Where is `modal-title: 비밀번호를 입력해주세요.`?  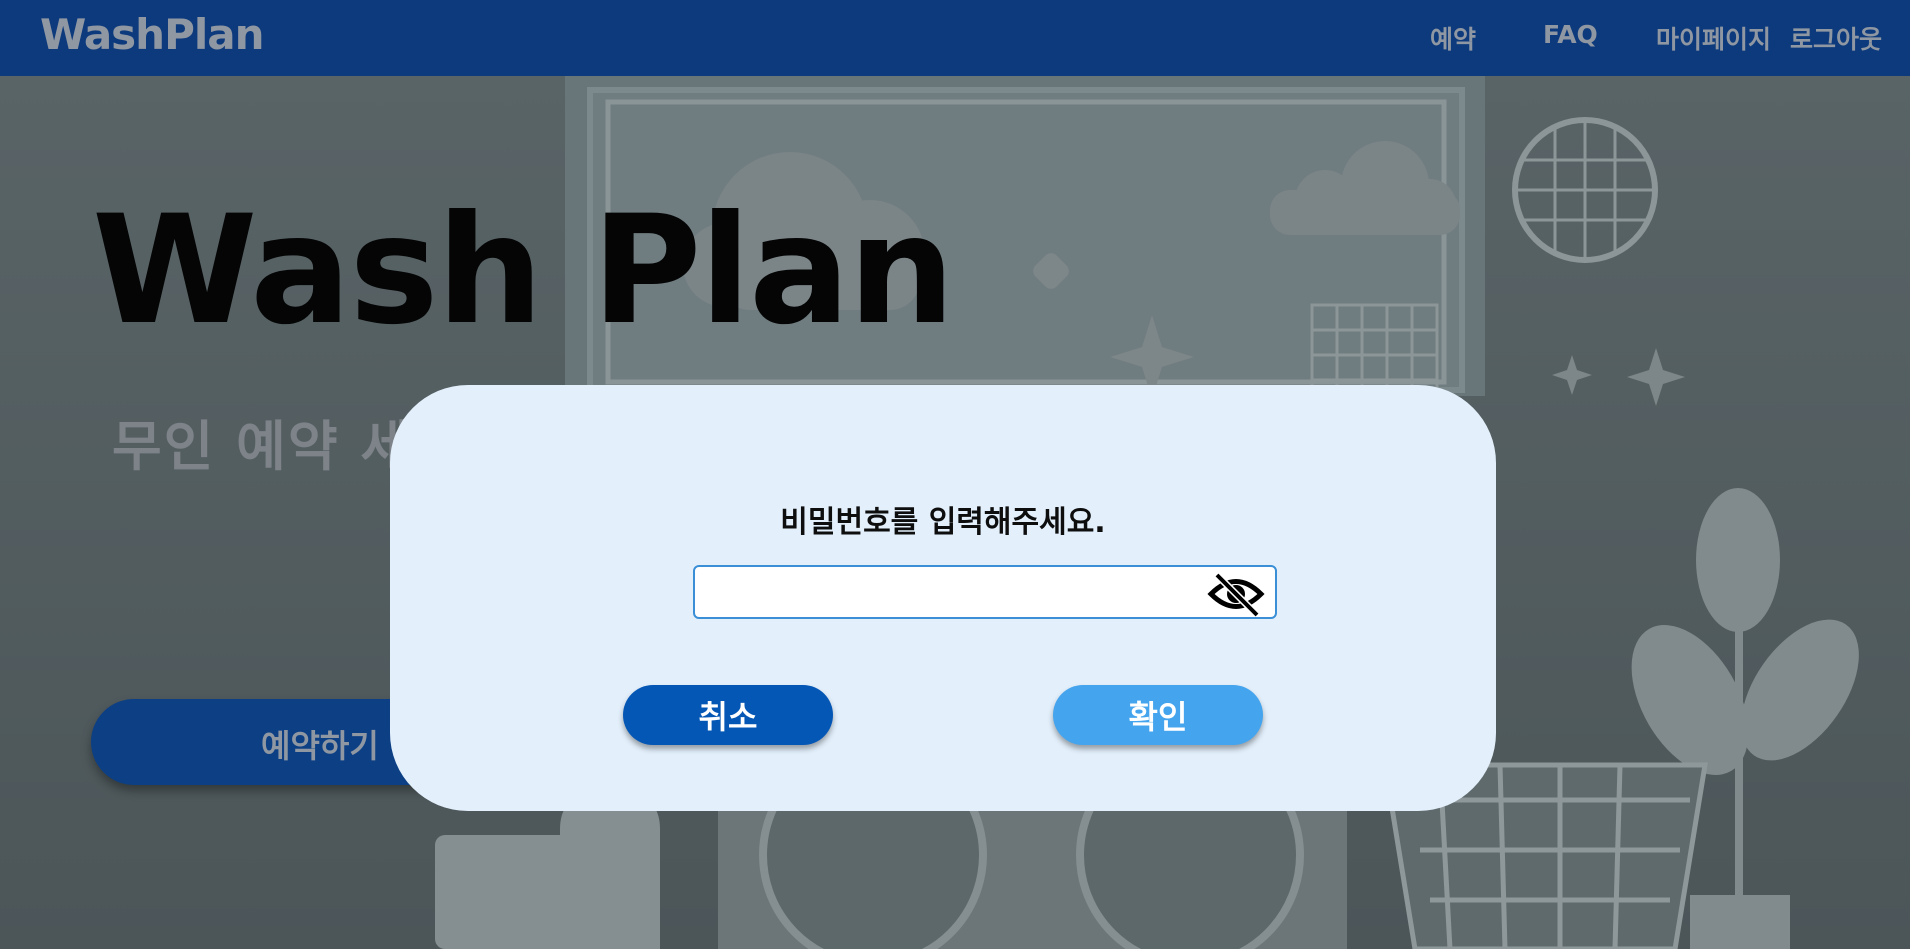
modal-title: 비밀번호를 입력해주세요. is located at coordinates (943, 522).